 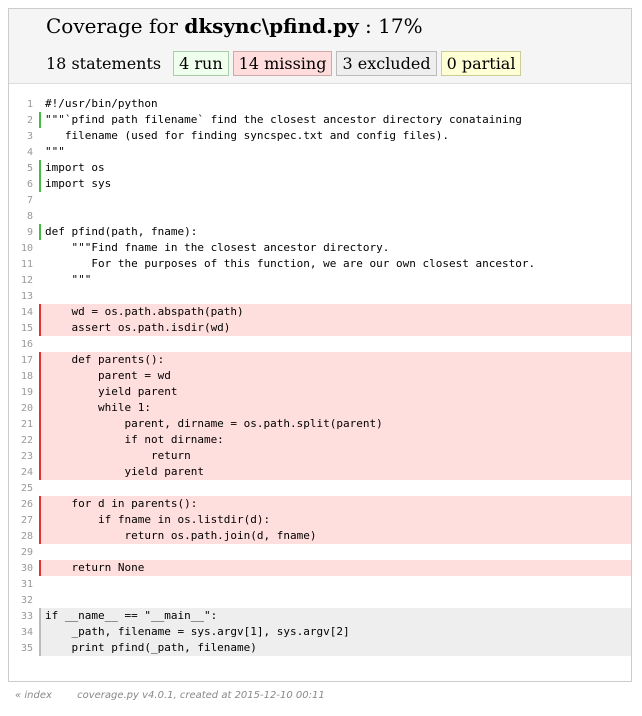 What do you see at coordinates (24, 392) in the screenshot?
I see `line-number: 19` at bounding box center [24, 392].